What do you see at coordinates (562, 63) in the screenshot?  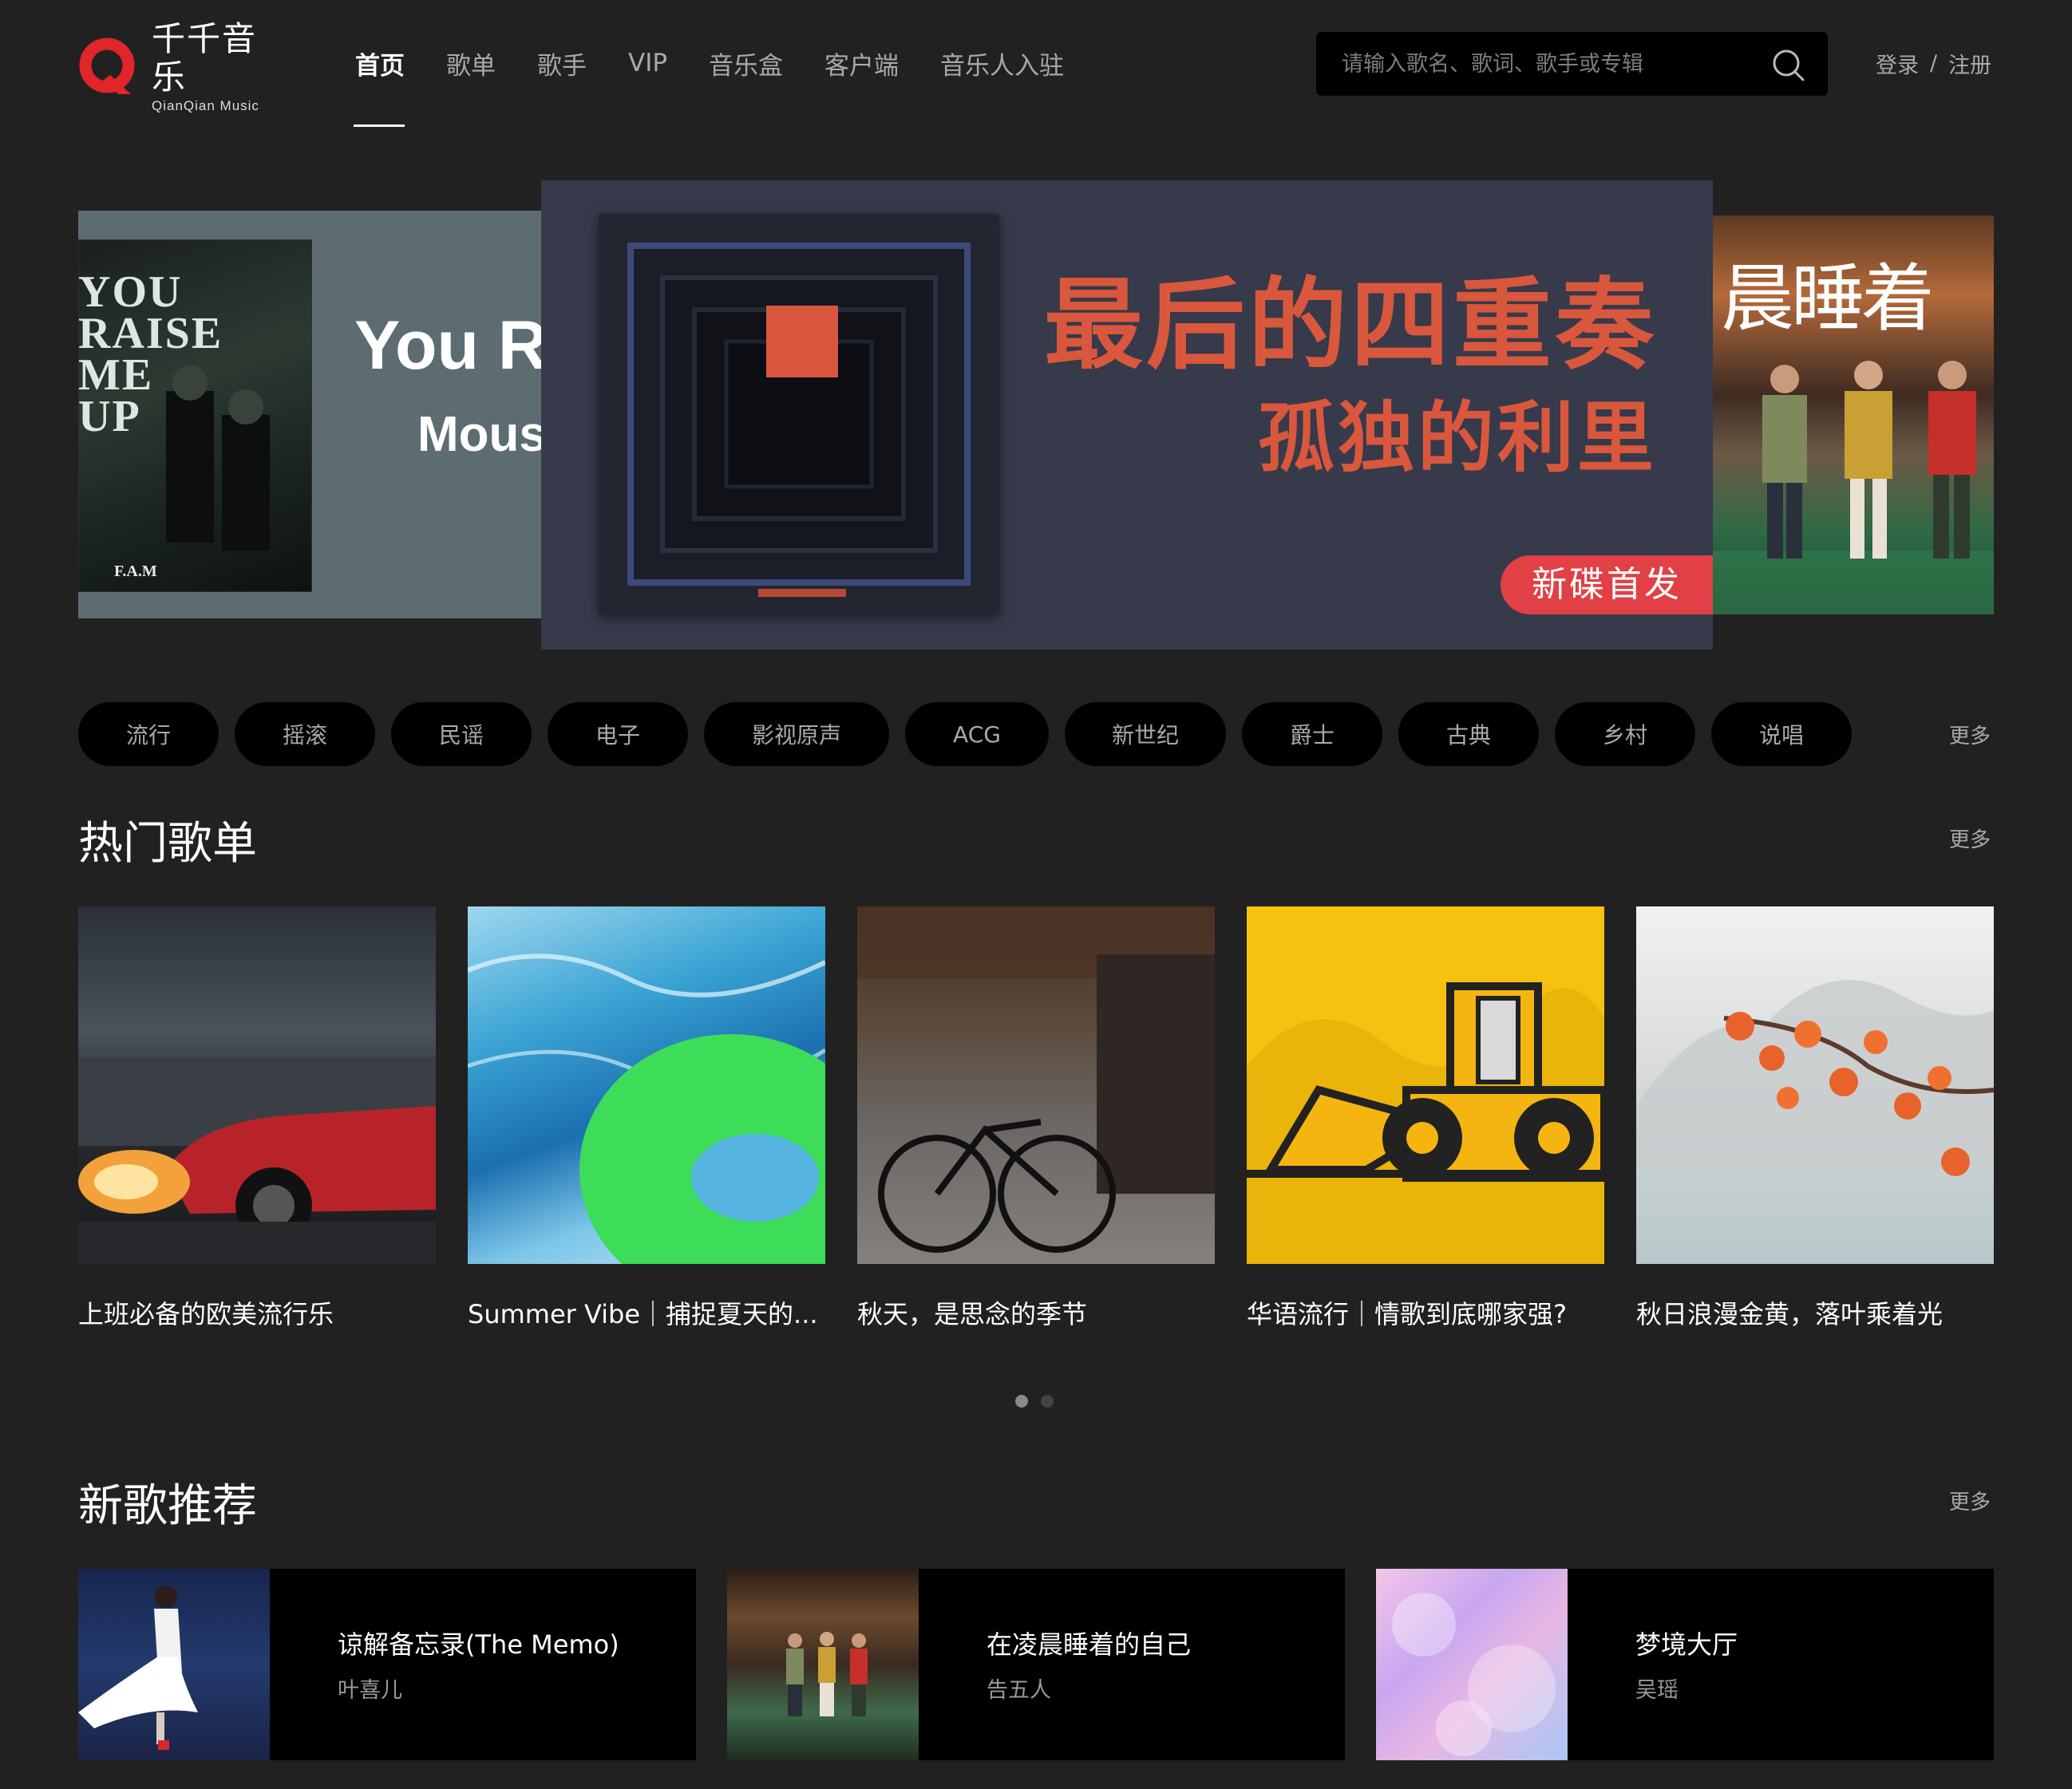 I see `nav-singers: 歌手` at bounding box center [562, 63].